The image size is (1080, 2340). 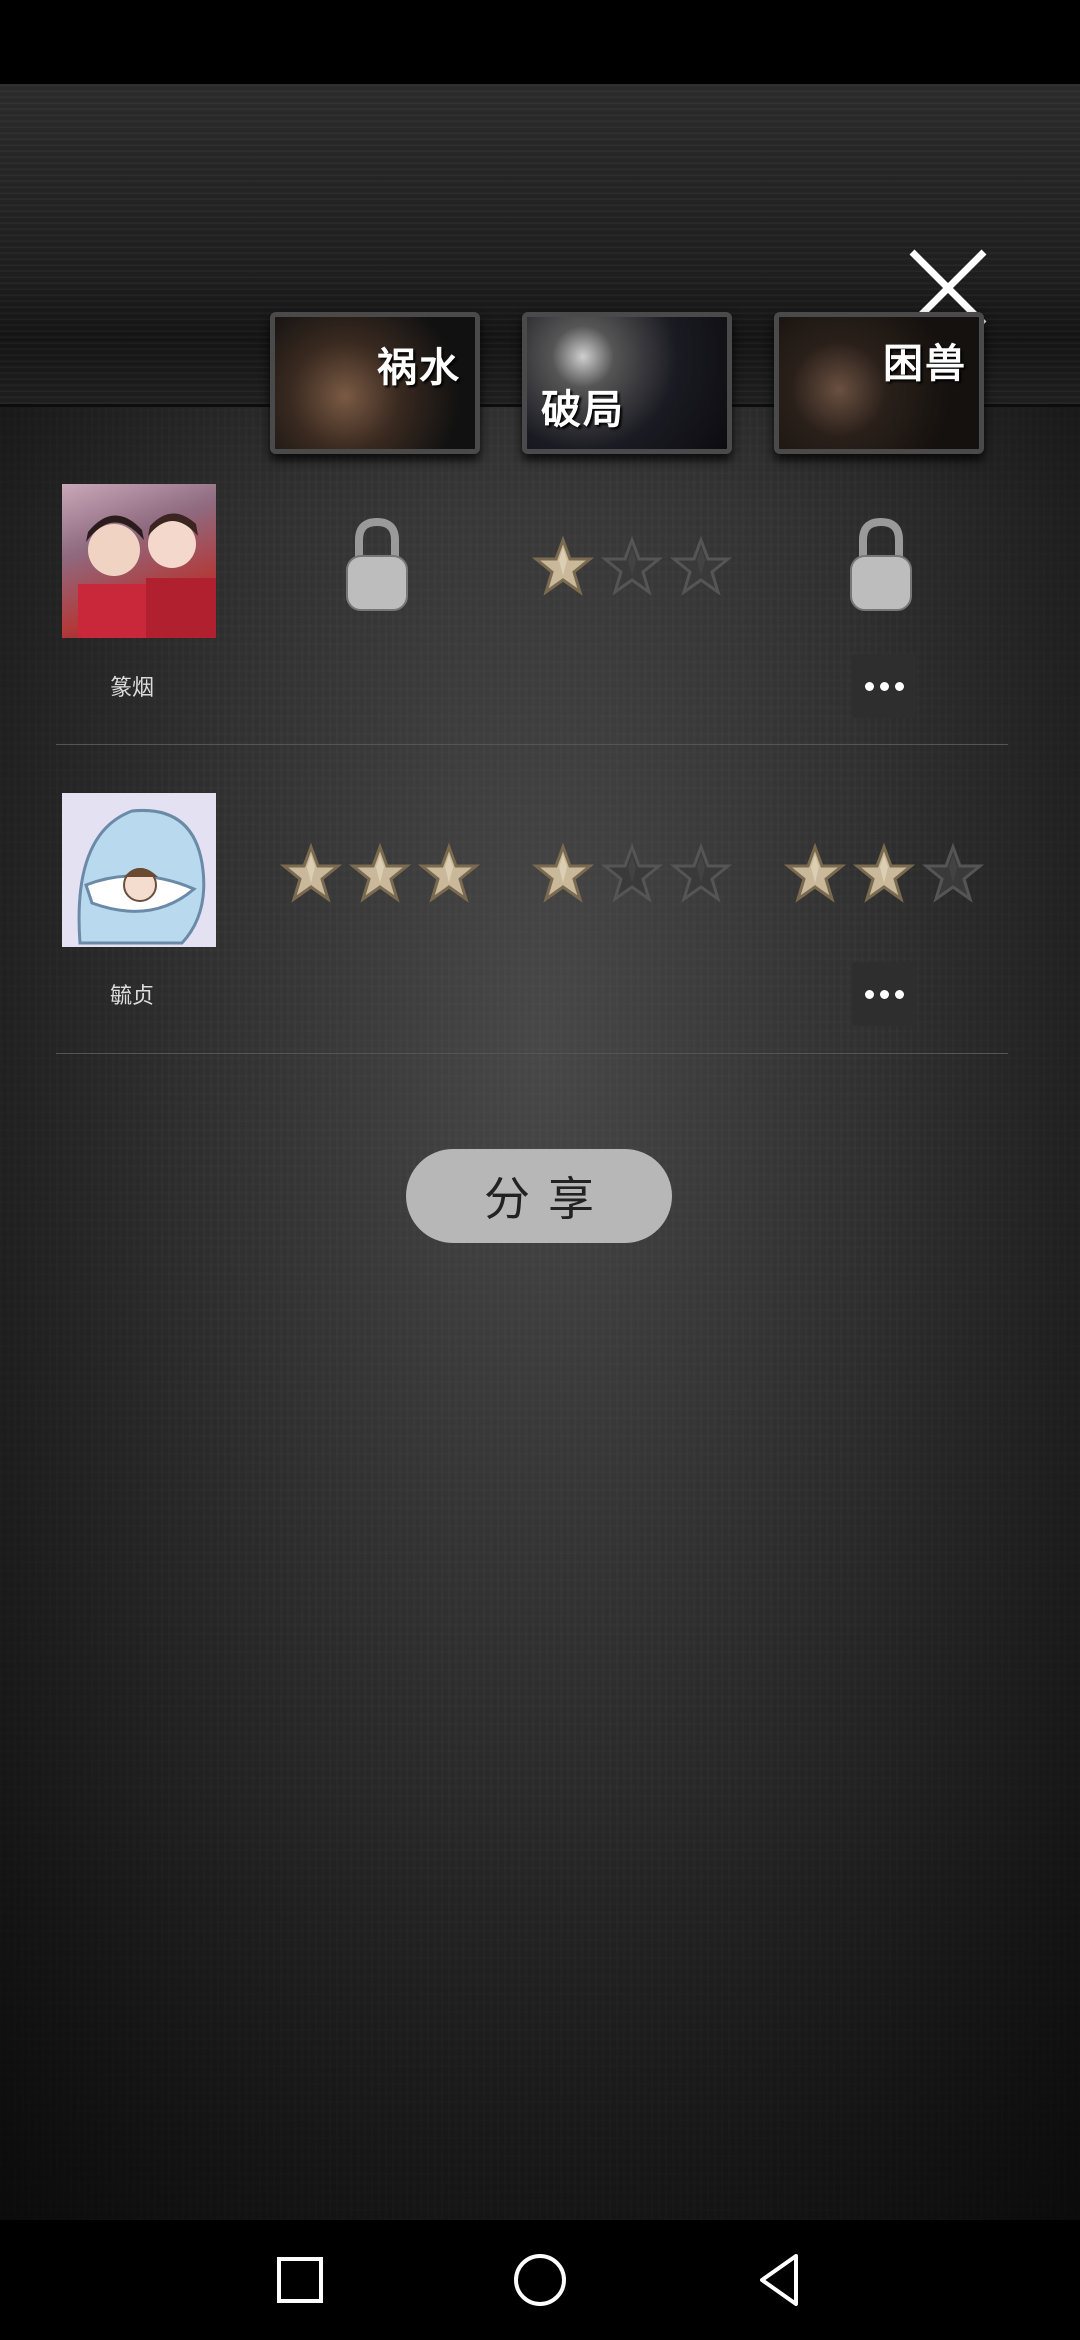 What do you see at coordinates (879, 383) in the screenshot?
I see `level-thumb-3: 困兽` at bounding box center [879, 383].